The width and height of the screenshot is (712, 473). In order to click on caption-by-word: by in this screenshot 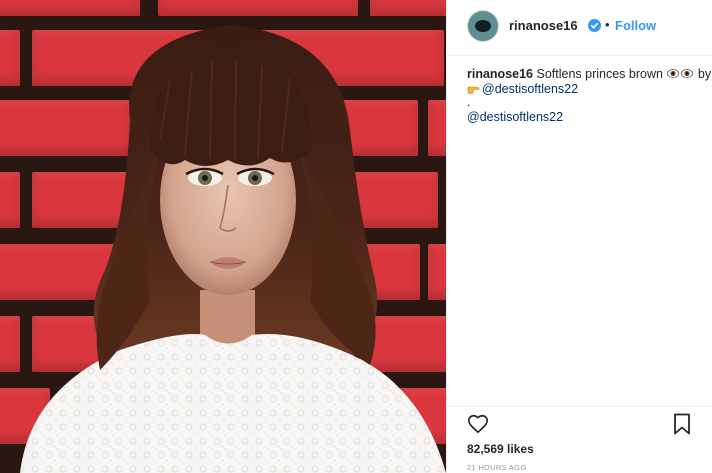, I will do `click(704, 74)`.